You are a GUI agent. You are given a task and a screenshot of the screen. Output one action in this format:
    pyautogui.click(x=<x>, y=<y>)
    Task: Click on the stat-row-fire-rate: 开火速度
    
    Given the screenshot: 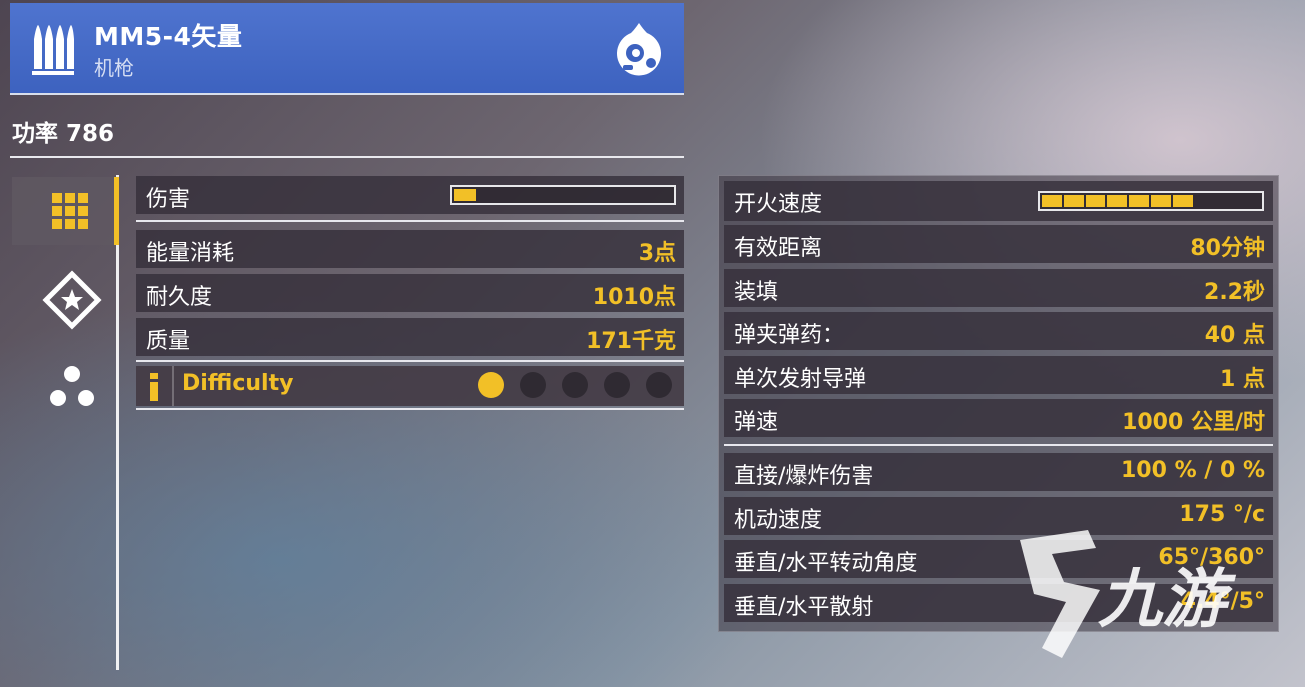 What is the action you would take?
    pyautogui.click(x=998, y=201)
    